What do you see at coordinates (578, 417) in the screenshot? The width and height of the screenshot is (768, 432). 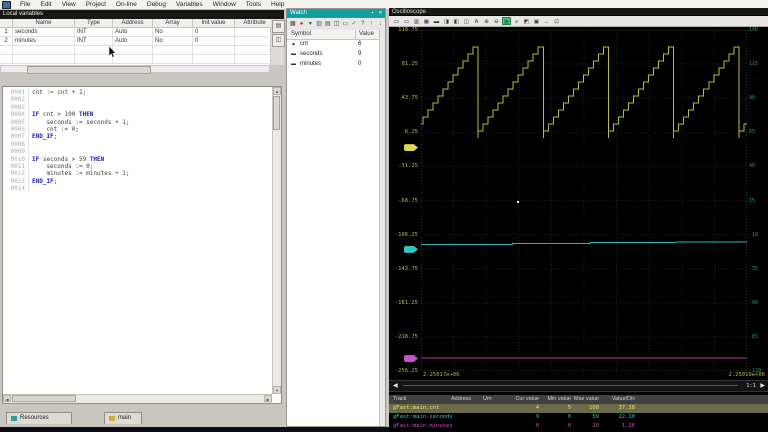 I see `track-row: @Fast:main.seconds 9 0 59 22.10` at bounding box center [578, 417].